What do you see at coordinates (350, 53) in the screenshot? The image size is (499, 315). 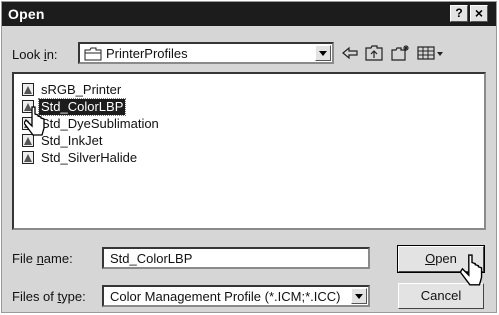 I see `back-icon` at bounding box center [350, 53].